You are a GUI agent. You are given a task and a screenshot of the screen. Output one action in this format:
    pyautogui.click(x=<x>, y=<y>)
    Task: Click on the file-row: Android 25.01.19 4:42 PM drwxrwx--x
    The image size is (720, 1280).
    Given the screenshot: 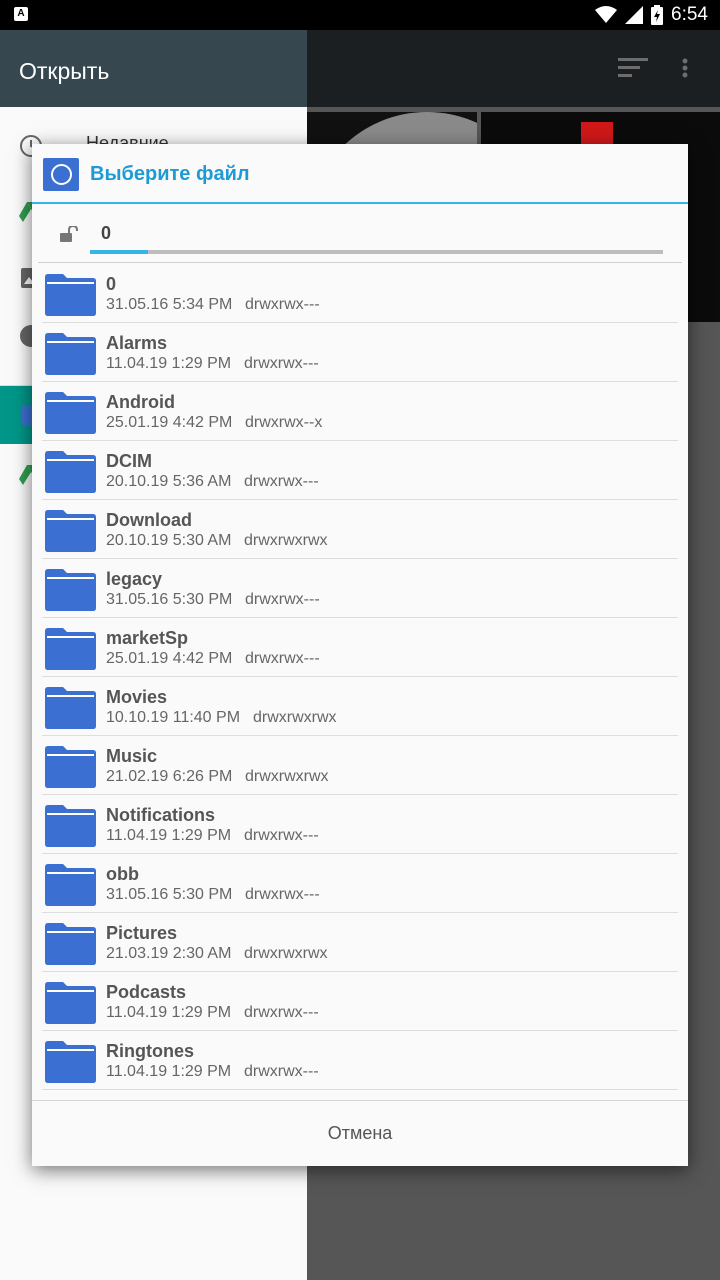 What is the action you would take?
    pyautogui.click(x=360, y=411)
    